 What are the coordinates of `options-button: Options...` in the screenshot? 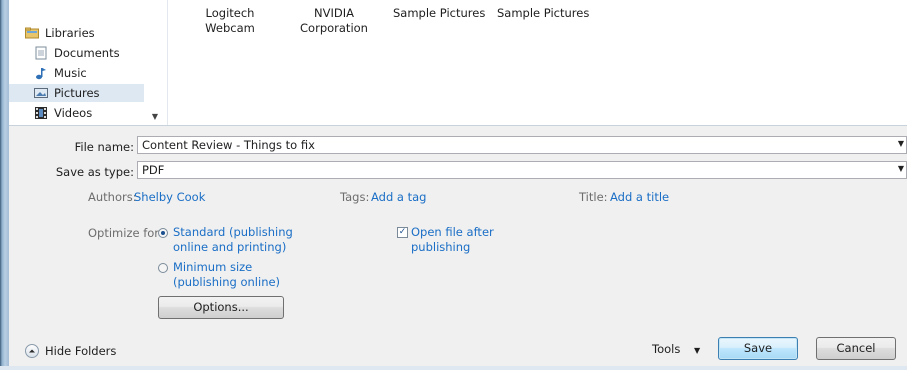 It's located at (221, 307).